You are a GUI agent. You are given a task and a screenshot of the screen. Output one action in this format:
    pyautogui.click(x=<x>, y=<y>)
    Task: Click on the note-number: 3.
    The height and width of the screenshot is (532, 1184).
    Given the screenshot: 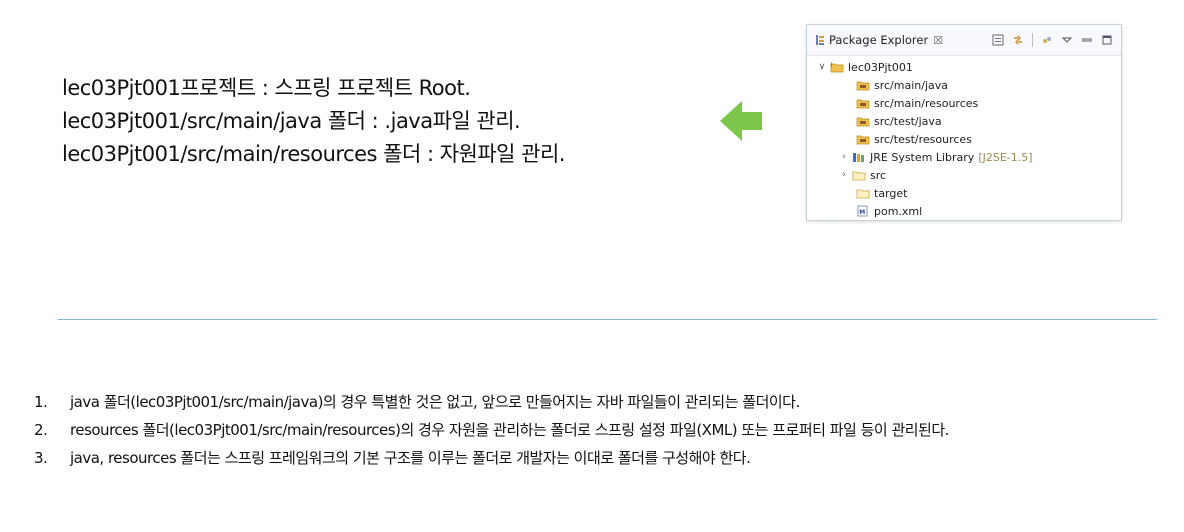 What is the action you would take?
    pyautogui.click(x=41, y=458)
    